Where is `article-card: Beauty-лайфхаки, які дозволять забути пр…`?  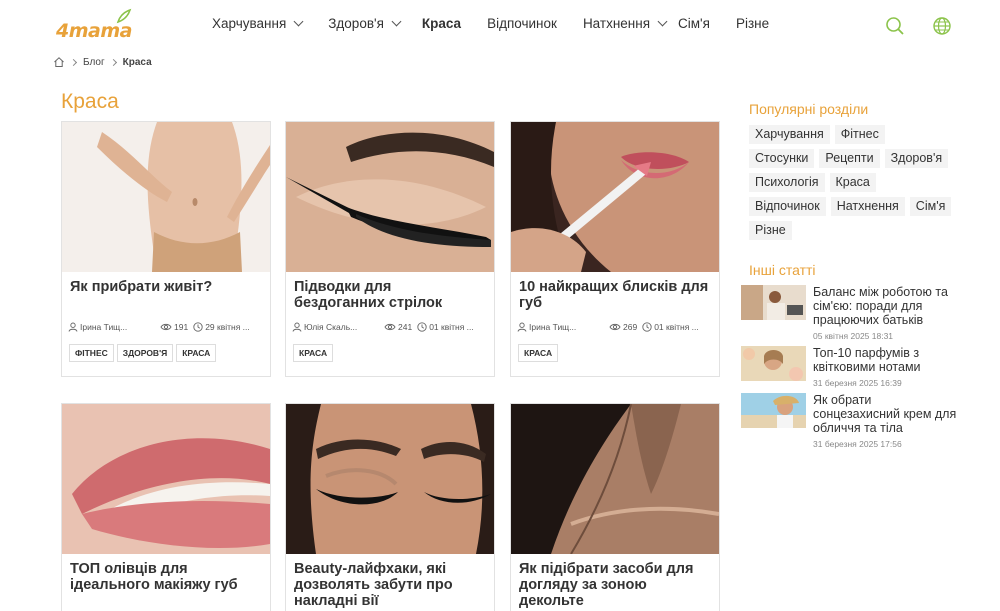 article-card: Beauty-лайфхаки, які дозволять забути пр… is located at coordinates (390, 507).